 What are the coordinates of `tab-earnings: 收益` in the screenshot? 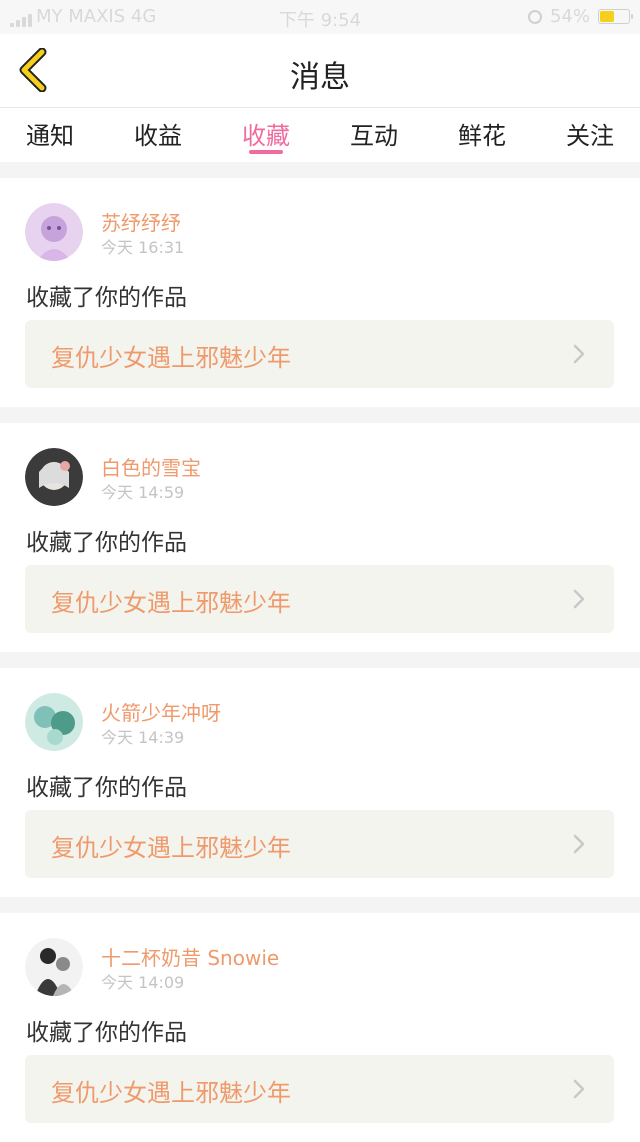 It's located at (158, 135).